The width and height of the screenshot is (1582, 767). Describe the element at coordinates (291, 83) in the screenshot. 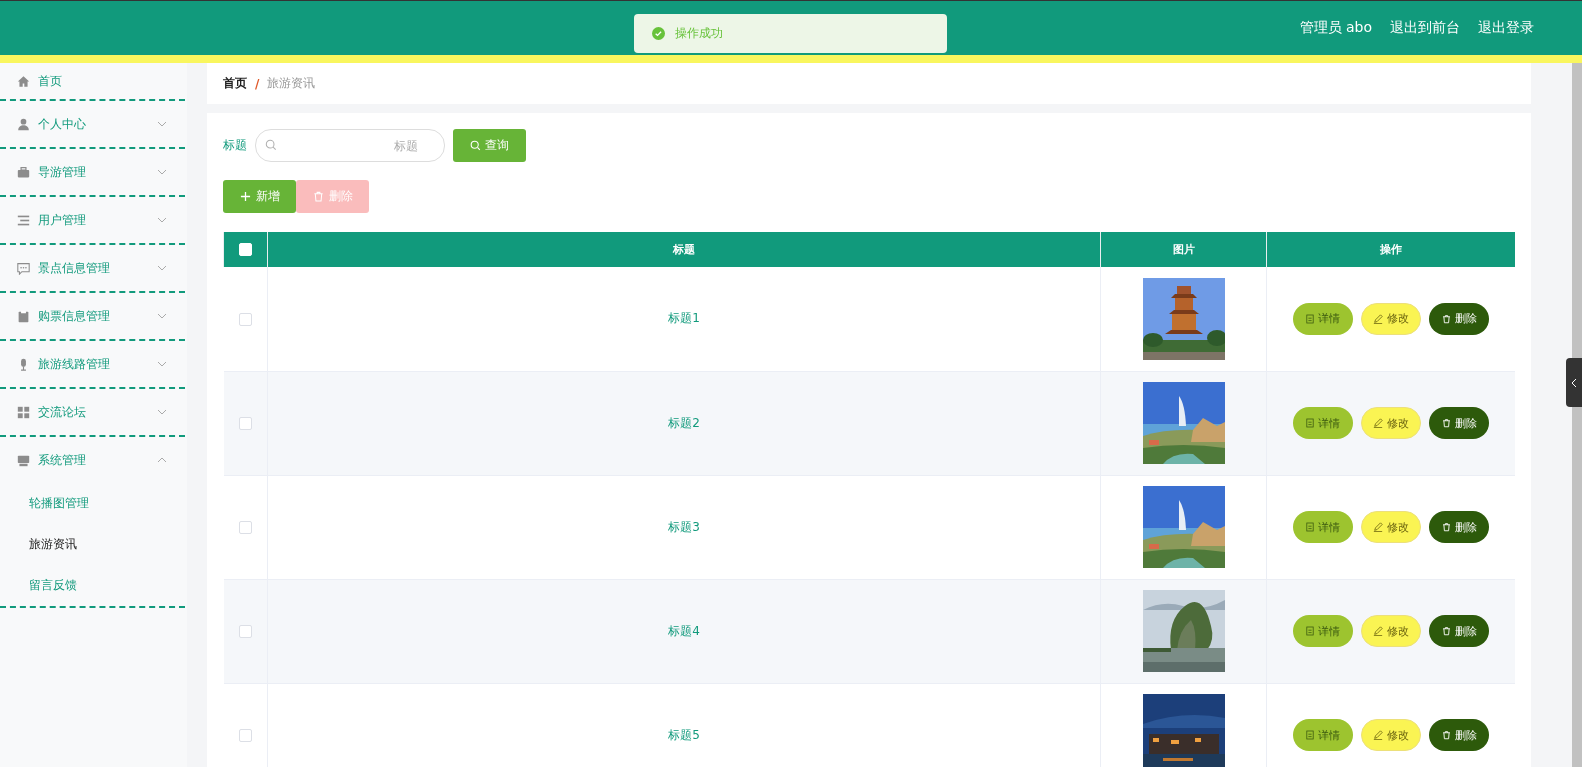

I see `breadcrumb-item: 旅游资讯` at that location.